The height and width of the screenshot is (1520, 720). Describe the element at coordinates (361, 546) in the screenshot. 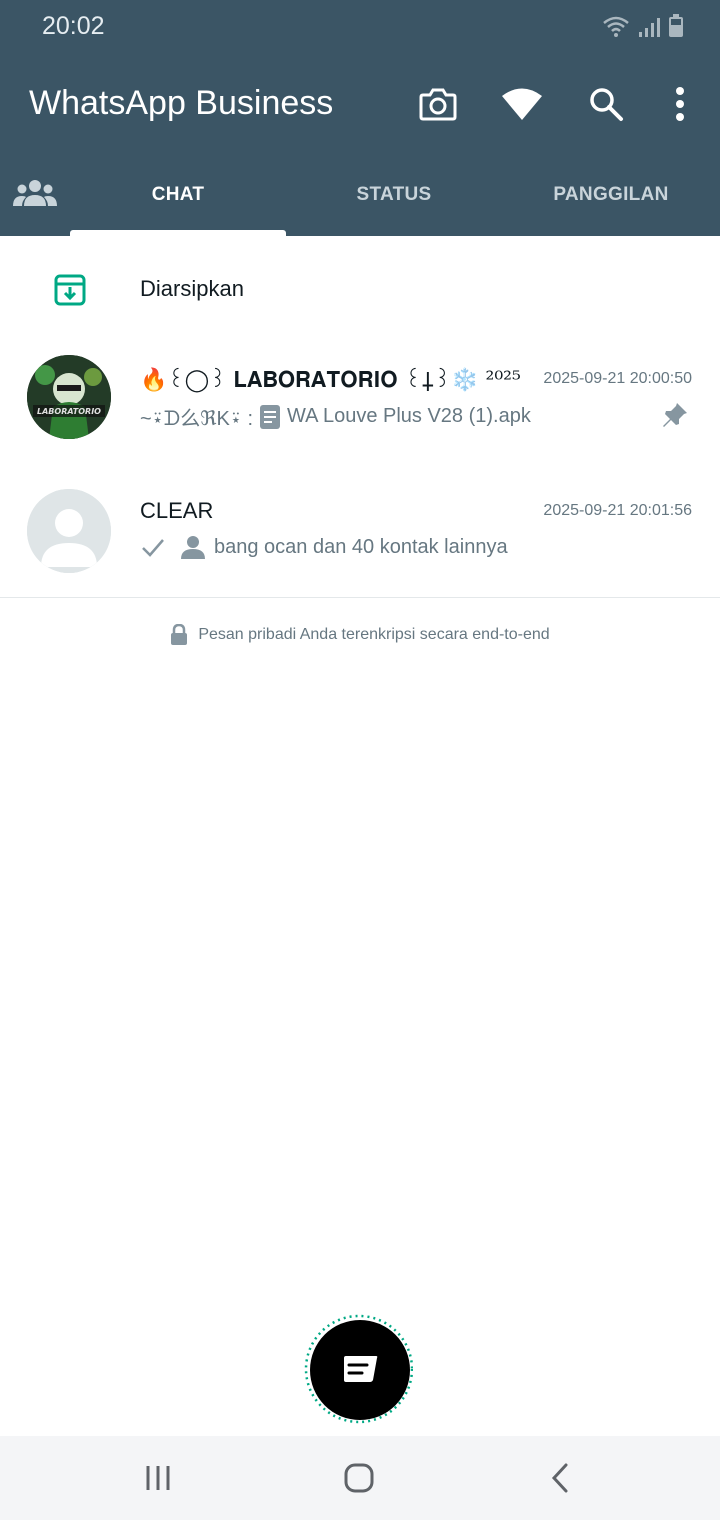

I see `chat-preview-text: bang ocan dan 40 kontak lainnya` at that location.